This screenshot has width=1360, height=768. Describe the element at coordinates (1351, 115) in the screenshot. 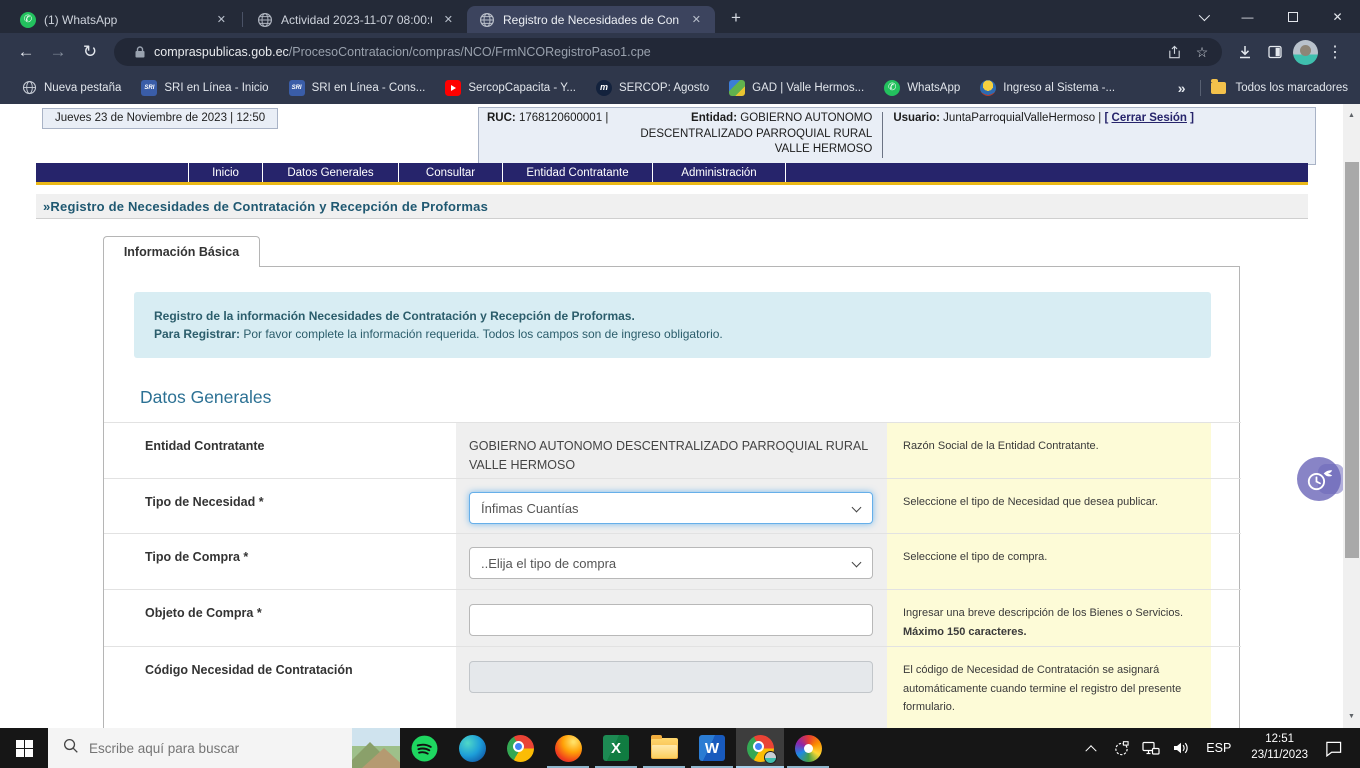

I see `scroll-up-icon: ▲` at that location.